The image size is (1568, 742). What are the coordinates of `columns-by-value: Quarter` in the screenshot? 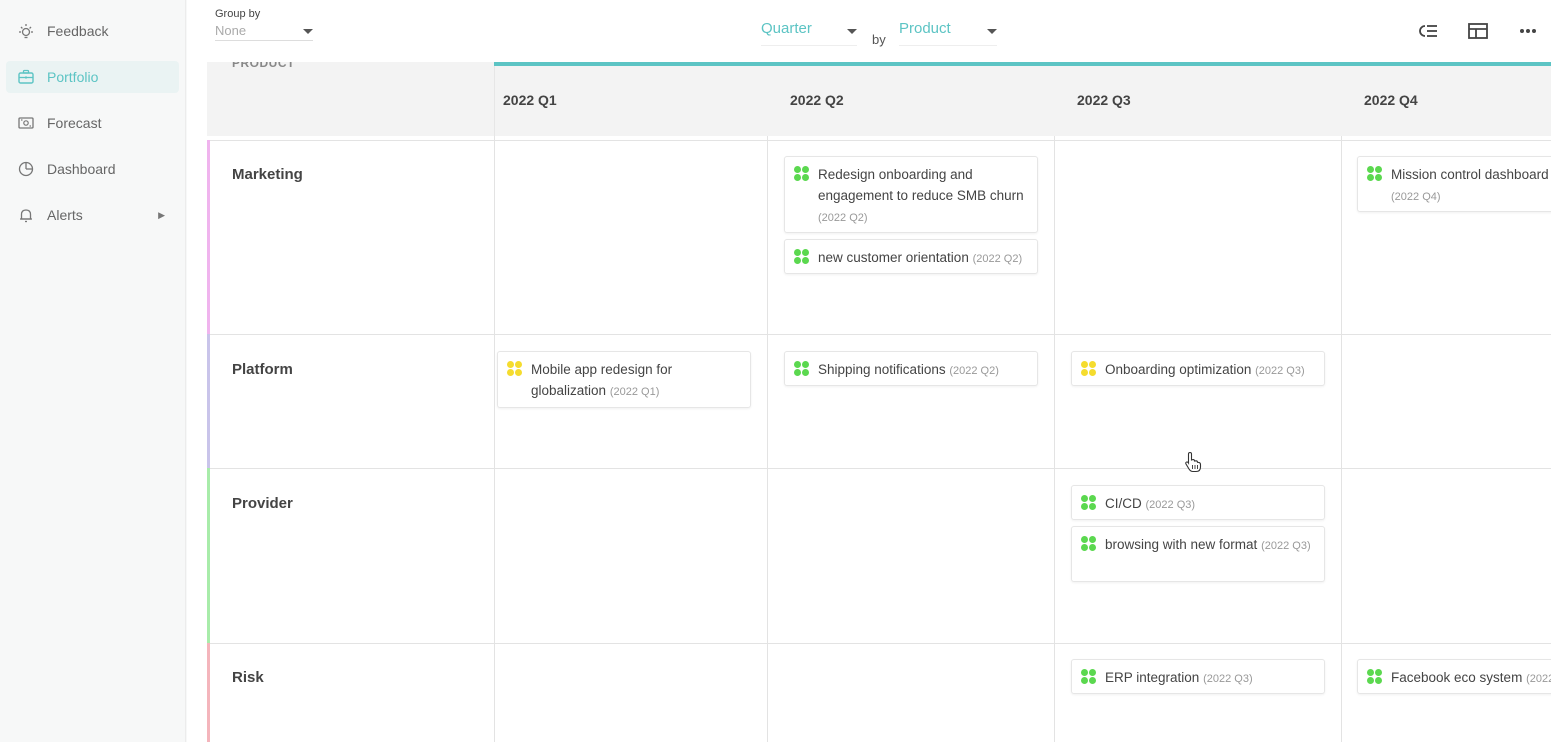 It's located at (786, 28).